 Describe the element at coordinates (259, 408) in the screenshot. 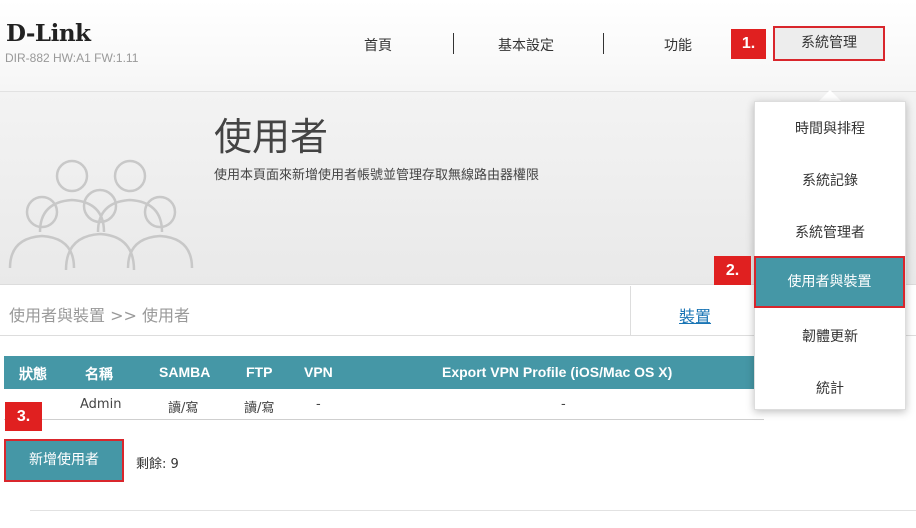

I see `cell-ftp: 讀/寫` at that location.